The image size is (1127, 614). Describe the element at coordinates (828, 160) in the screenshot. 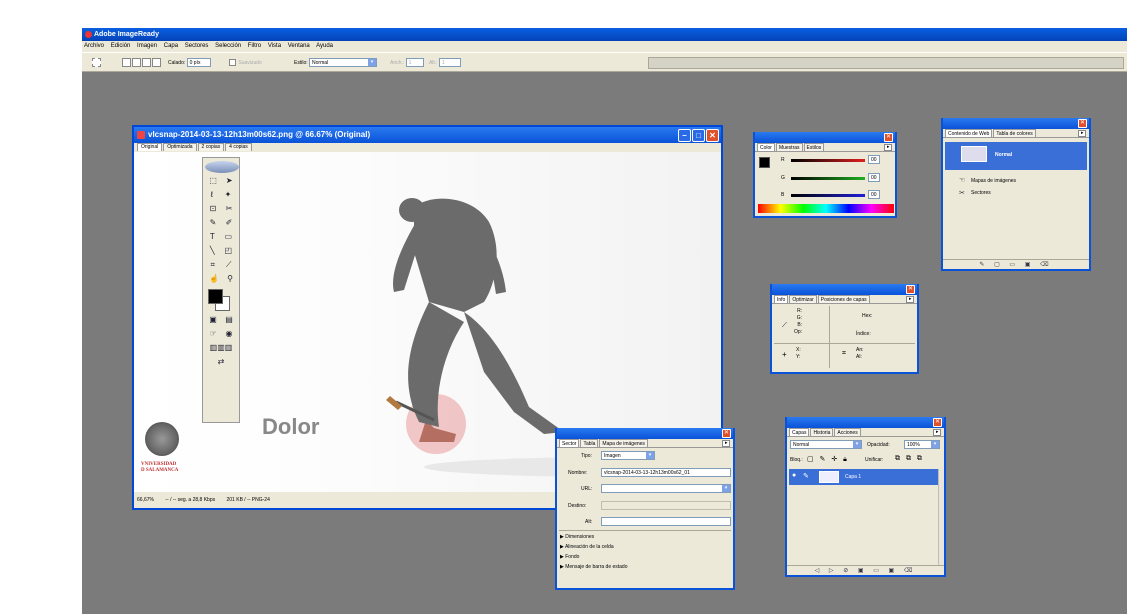

I see `channel-r-slider` at that location.